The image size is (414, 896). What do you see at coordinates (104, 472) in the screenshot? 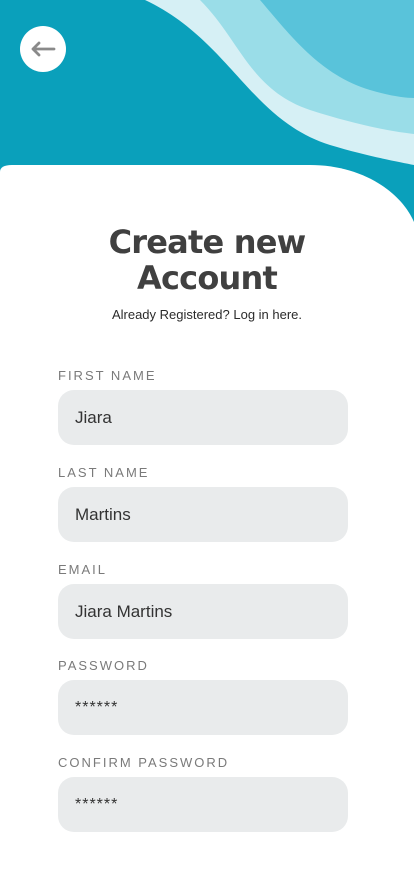
I see `last-name-label: LAST NAME` at bounding box center [104, 472].